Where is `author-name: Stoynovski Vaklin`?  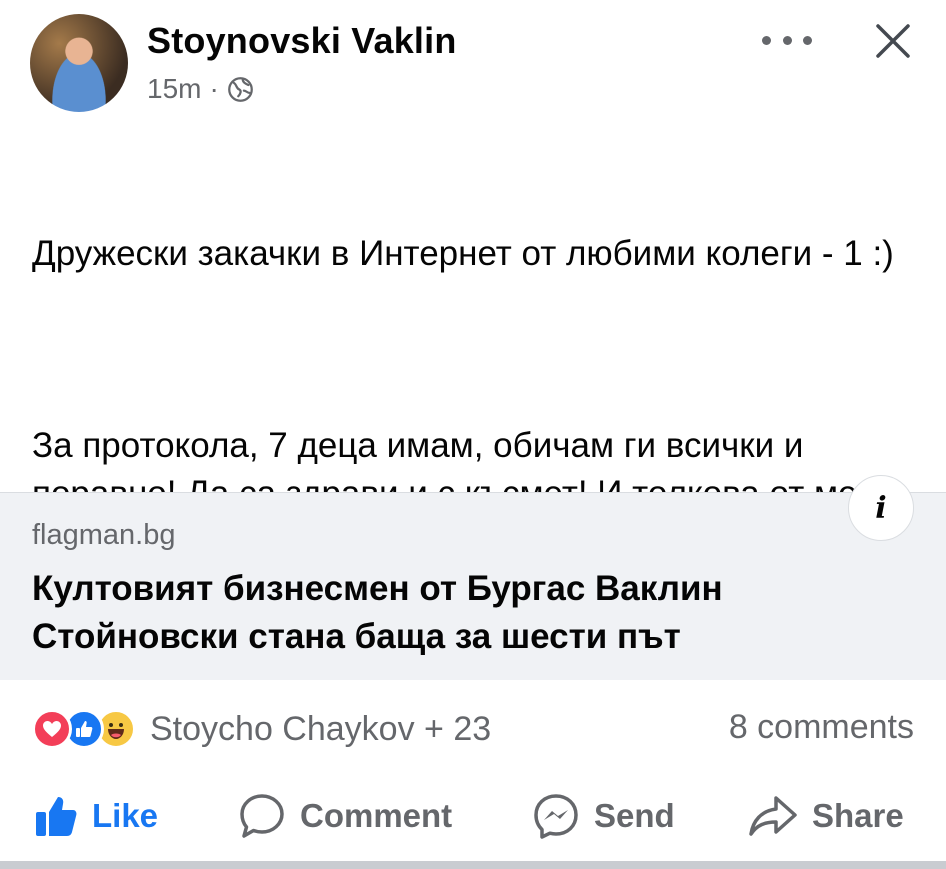
author-name: Stoynovski Vaklin is located at coordinates (302, 41).